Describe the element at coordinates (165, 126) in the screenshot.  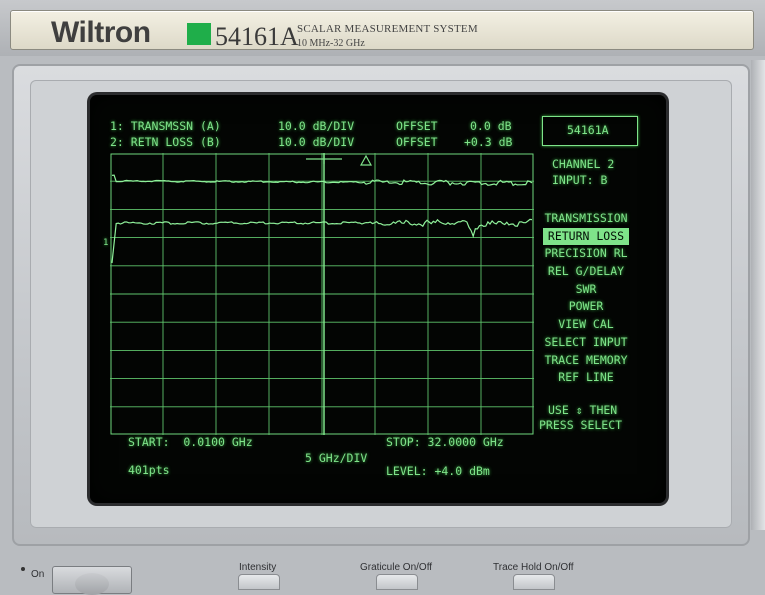
I see `channel-1-label: 1: TRANSMSSN (A)` at that location.